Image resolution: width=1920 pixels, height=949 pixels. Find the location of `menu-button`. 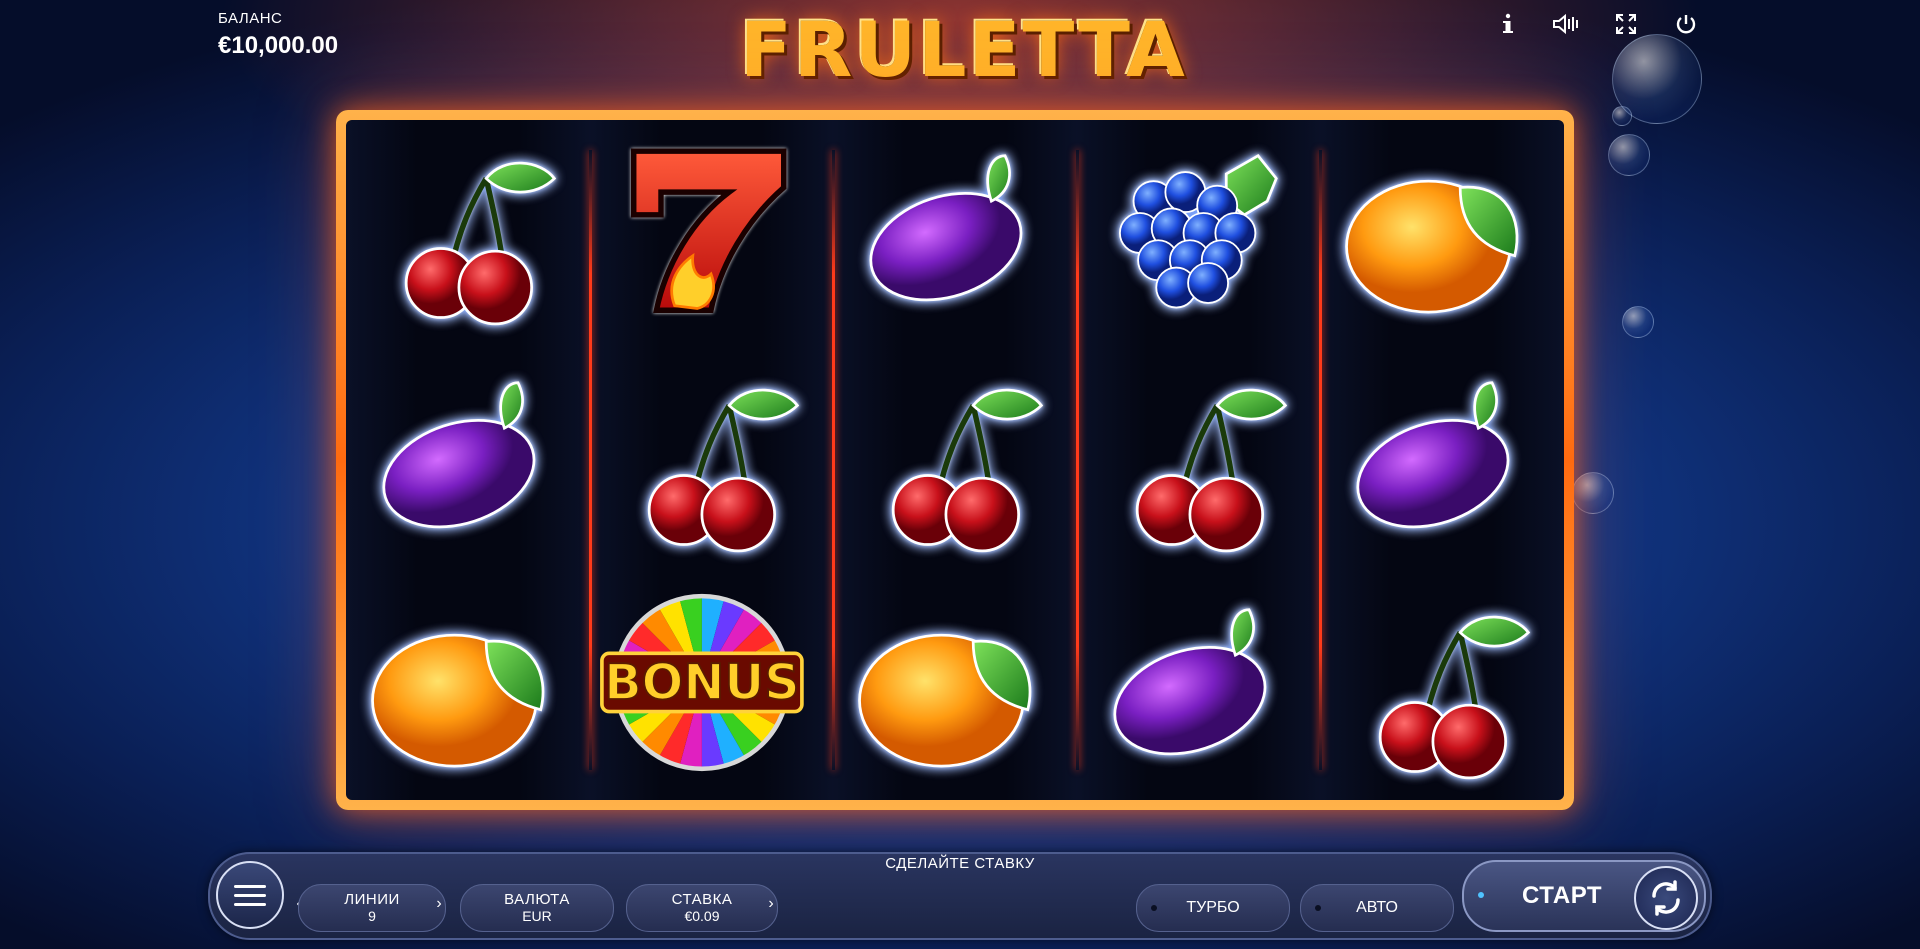

menu-button is located at coordinates (250, 895).